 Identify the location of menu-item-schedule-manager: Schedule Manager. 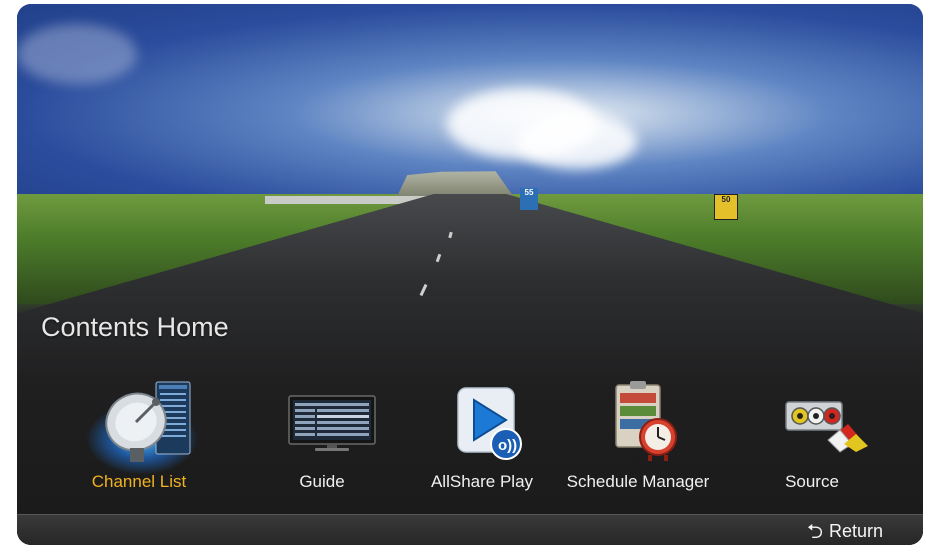
(638, 434).